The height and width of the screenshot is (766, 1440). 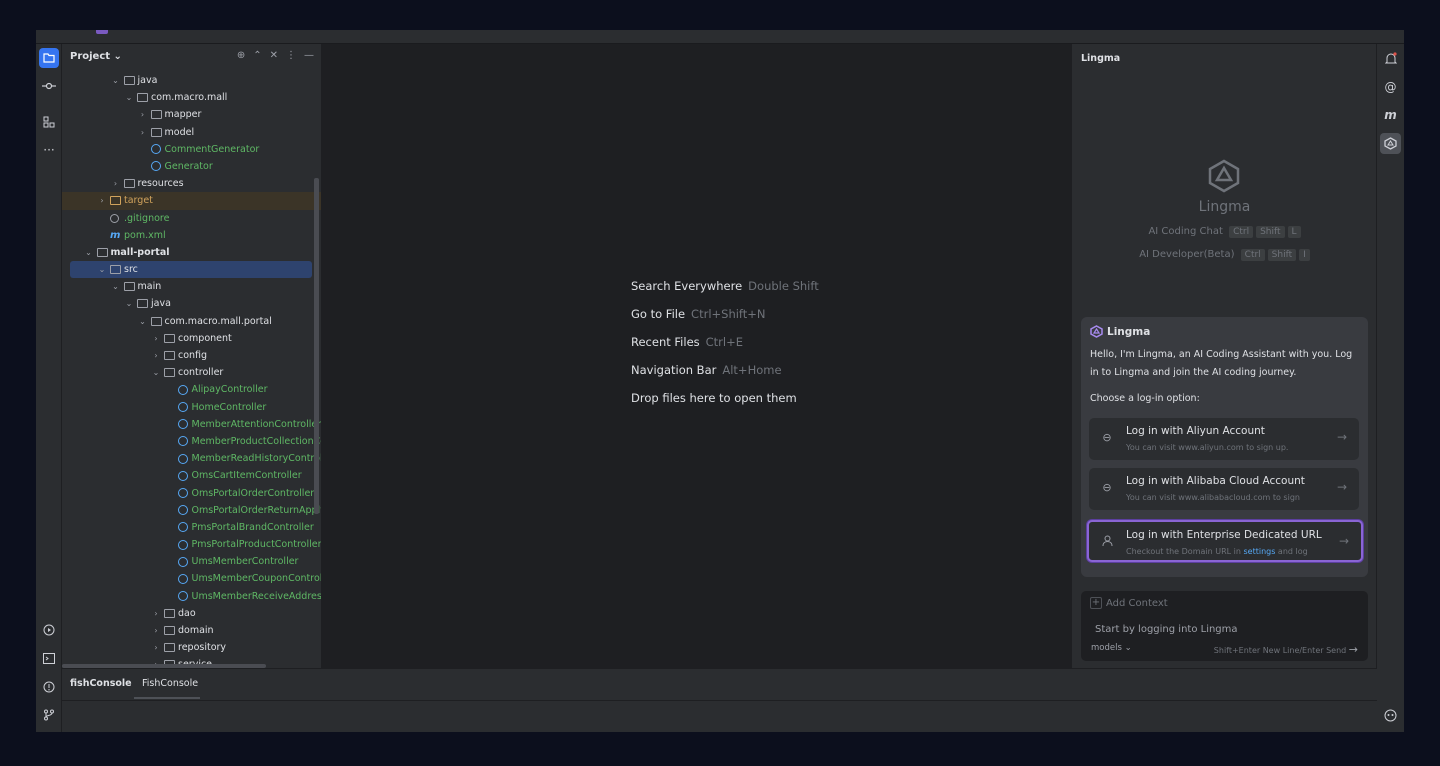 I want to click on add-context-button: + Add Context, so click(x=1129, y=603).